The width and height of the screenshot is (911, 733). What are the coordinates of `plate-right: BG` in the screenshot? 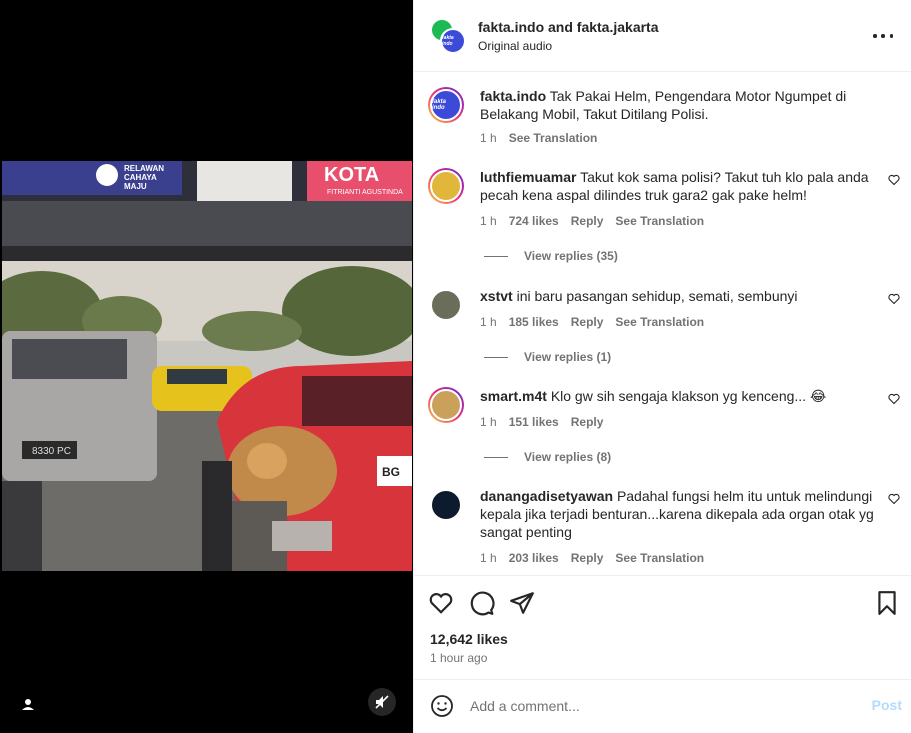 It's located at (391, 472).